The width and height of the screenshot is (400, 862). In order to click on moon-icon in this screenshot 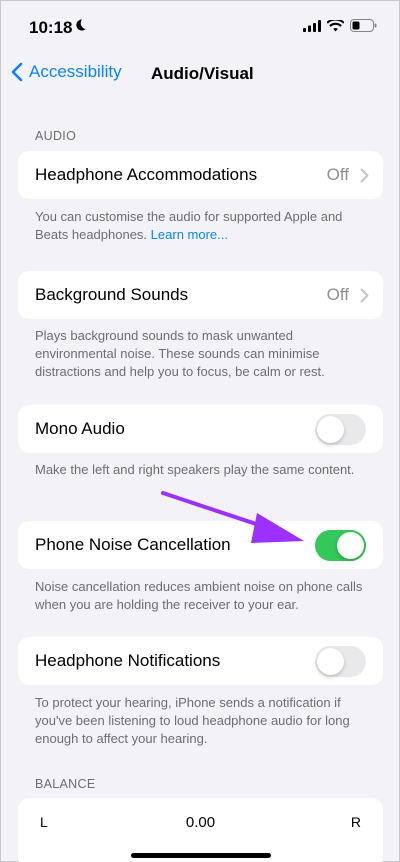, I will do `click(81, 25)`.